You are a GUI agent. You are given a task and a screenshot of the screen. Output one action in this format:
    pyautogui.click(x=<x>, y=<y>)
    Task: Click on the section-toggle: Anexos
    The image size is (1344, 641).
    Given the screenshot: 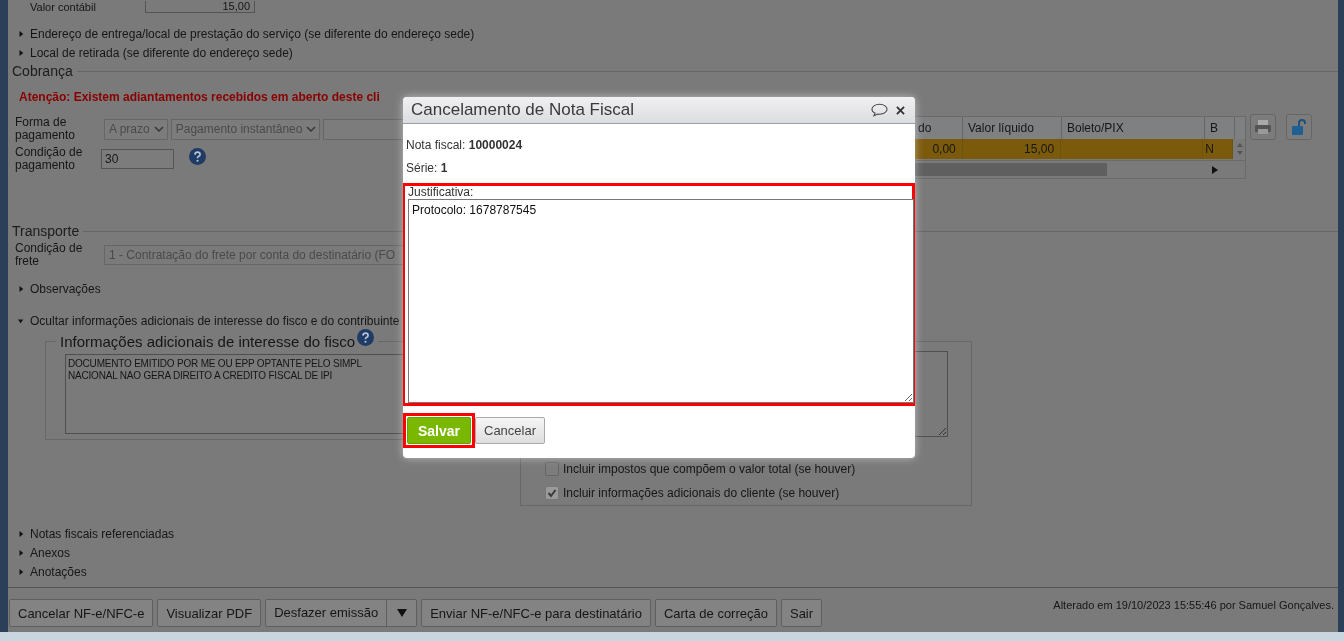 What is the action you would take?
    pyautogui.click(x=673, y=552)
    